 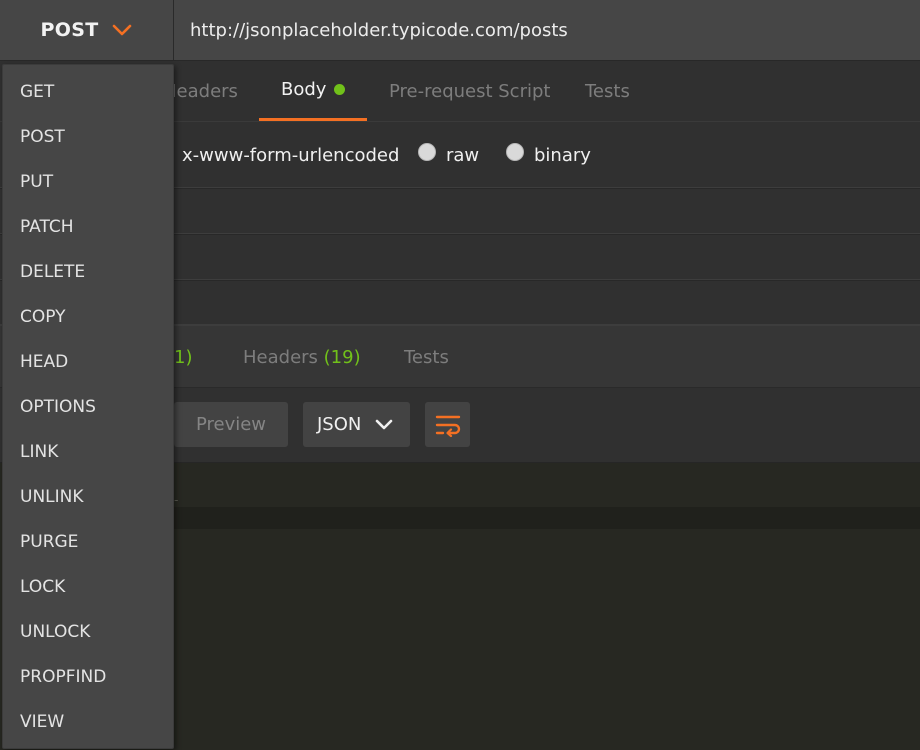 I want to click on tab-response-body: 1), so click(x=183, y=357).